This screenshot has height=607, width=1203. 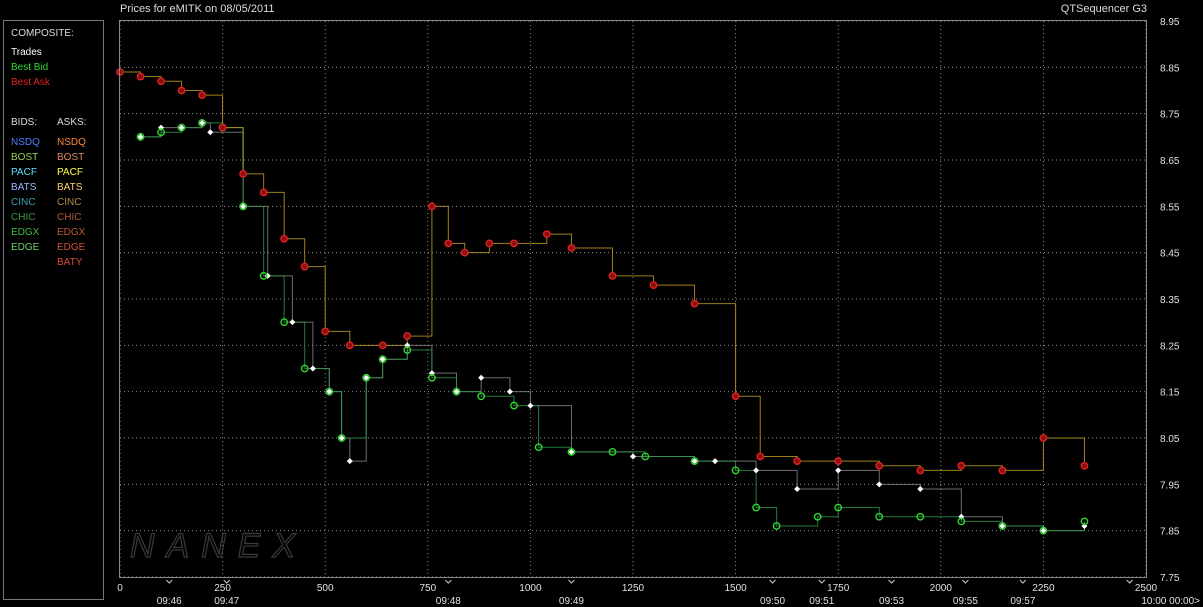 I want to click on y-tick-label: 7.95, so click(x=1170, y=485).